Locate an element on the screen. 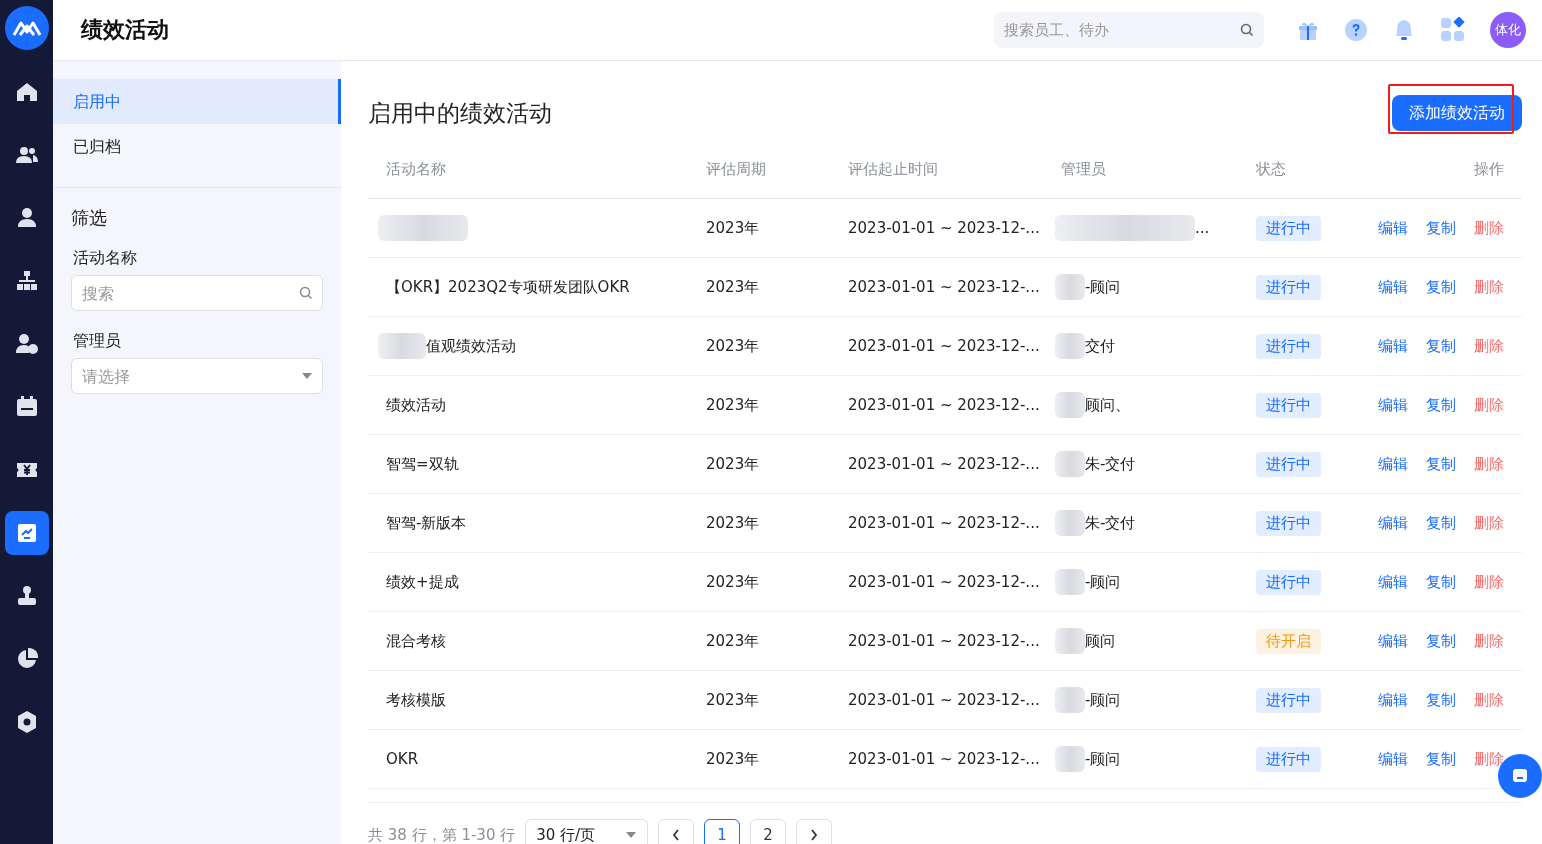 The width and height of the screenshot is (1542, 844). status-tag: 待开启 is located at coordinates (1288, 641).